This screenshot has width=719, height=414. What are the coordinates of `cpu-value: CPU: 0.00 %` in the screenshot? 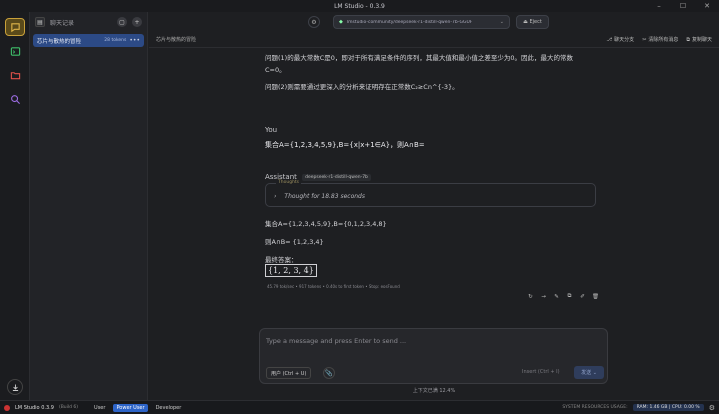 It's located at (685, 407).